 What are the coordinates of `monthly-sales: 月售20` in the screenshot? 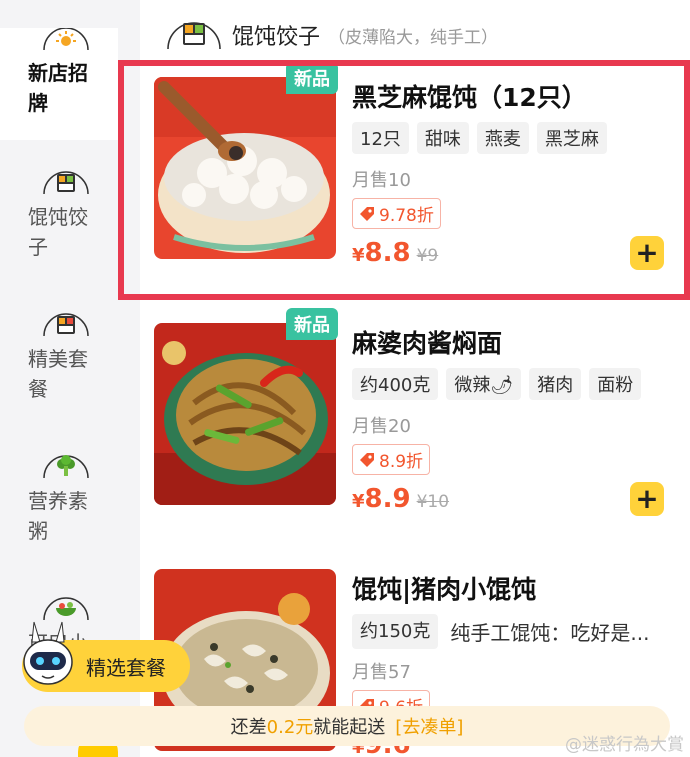 It's located at (381, 426).